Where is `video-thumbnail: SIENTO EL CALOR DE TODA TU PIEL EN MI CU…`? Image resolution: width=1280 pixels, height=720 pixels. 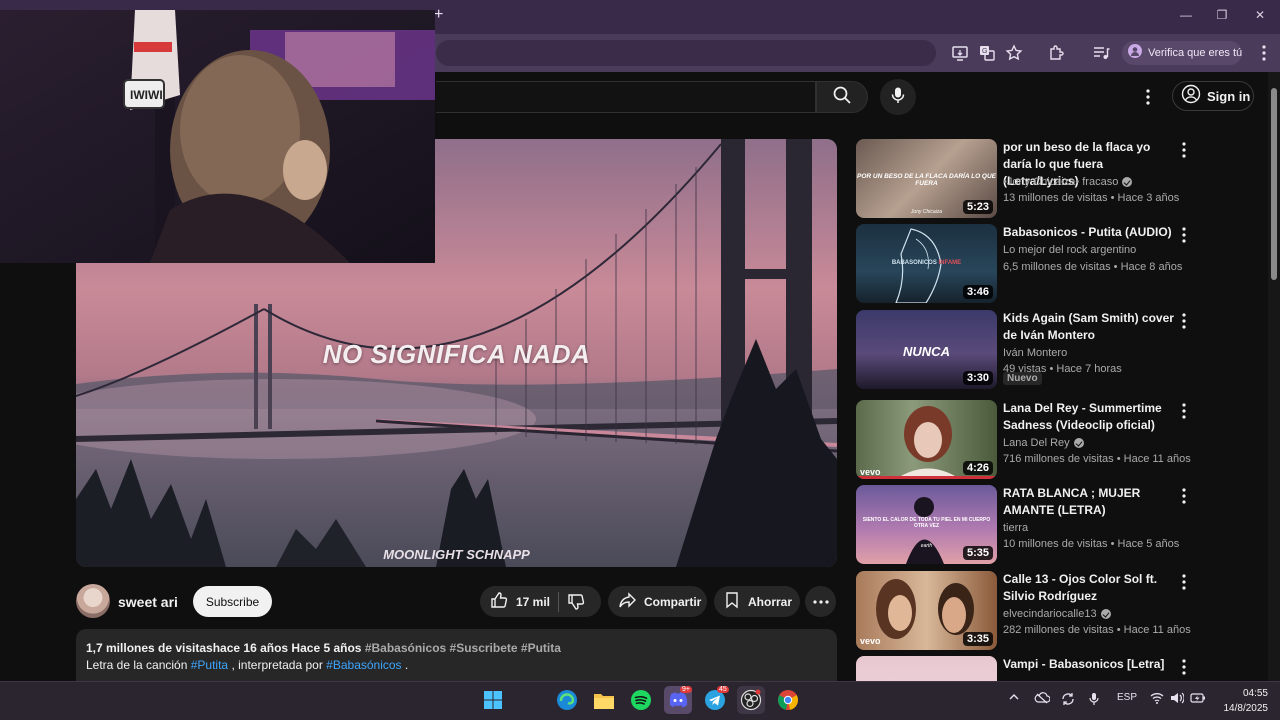 video-thumbnail: SIENTO EL CALOR DE TODA TU PIEL EN MI CU… is located at coordinates (926, 524).